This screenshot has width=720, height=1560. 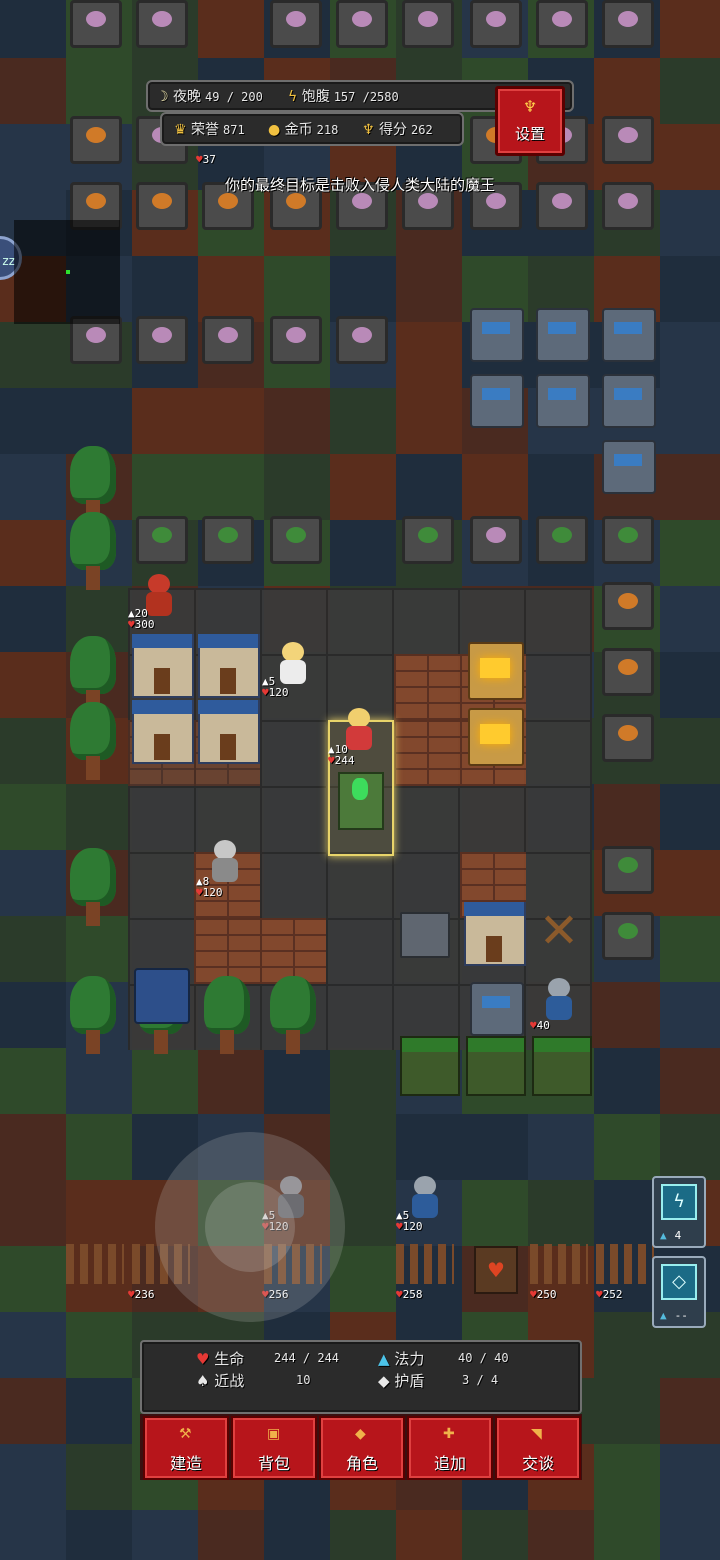 I want to click on skill-count: ▲ --, so click(x=674, y=1315).